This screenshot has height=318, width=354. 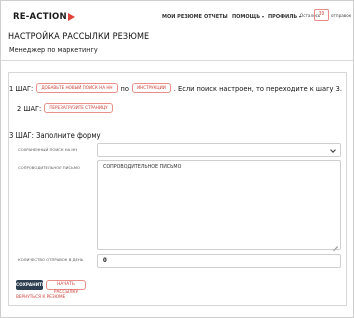 What do you see at coordinates (341, 16) in the screenshot?
I see `remaining-suffix: отправок` at bounding box center [341, 16].